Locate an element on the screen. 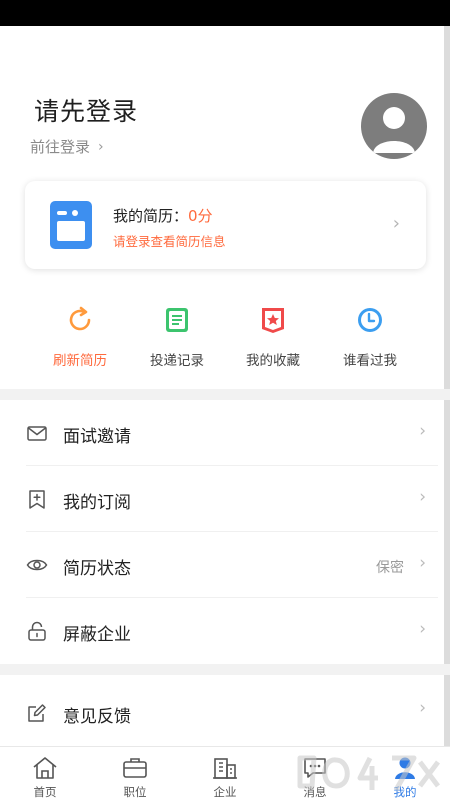 This screenshot has height=800, width=450. quick-action-delivery-records: 投递记录 is located at coordinates (177, 337).